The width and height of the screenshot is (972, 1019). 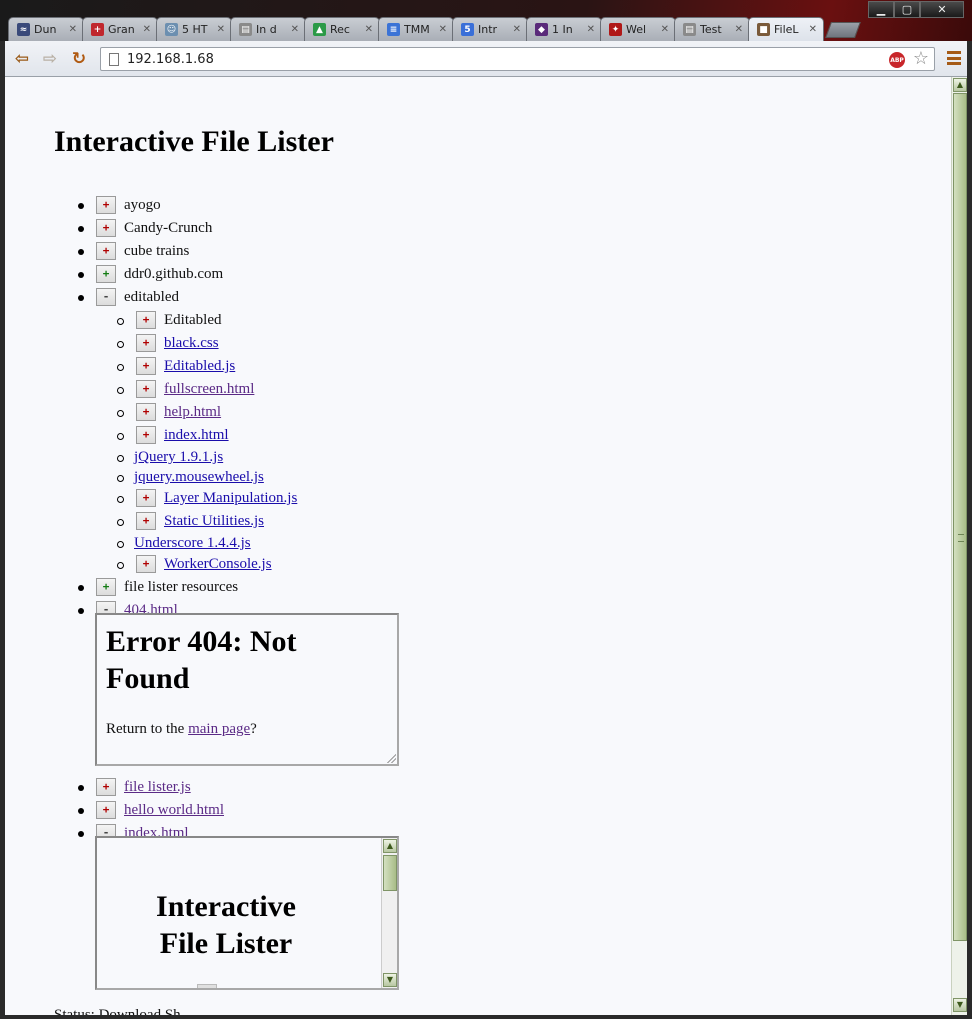 What do you see at coordinates (79, 59) in the screenshot?
I see `reload-button: ↻` at bounding box center [79, 59].